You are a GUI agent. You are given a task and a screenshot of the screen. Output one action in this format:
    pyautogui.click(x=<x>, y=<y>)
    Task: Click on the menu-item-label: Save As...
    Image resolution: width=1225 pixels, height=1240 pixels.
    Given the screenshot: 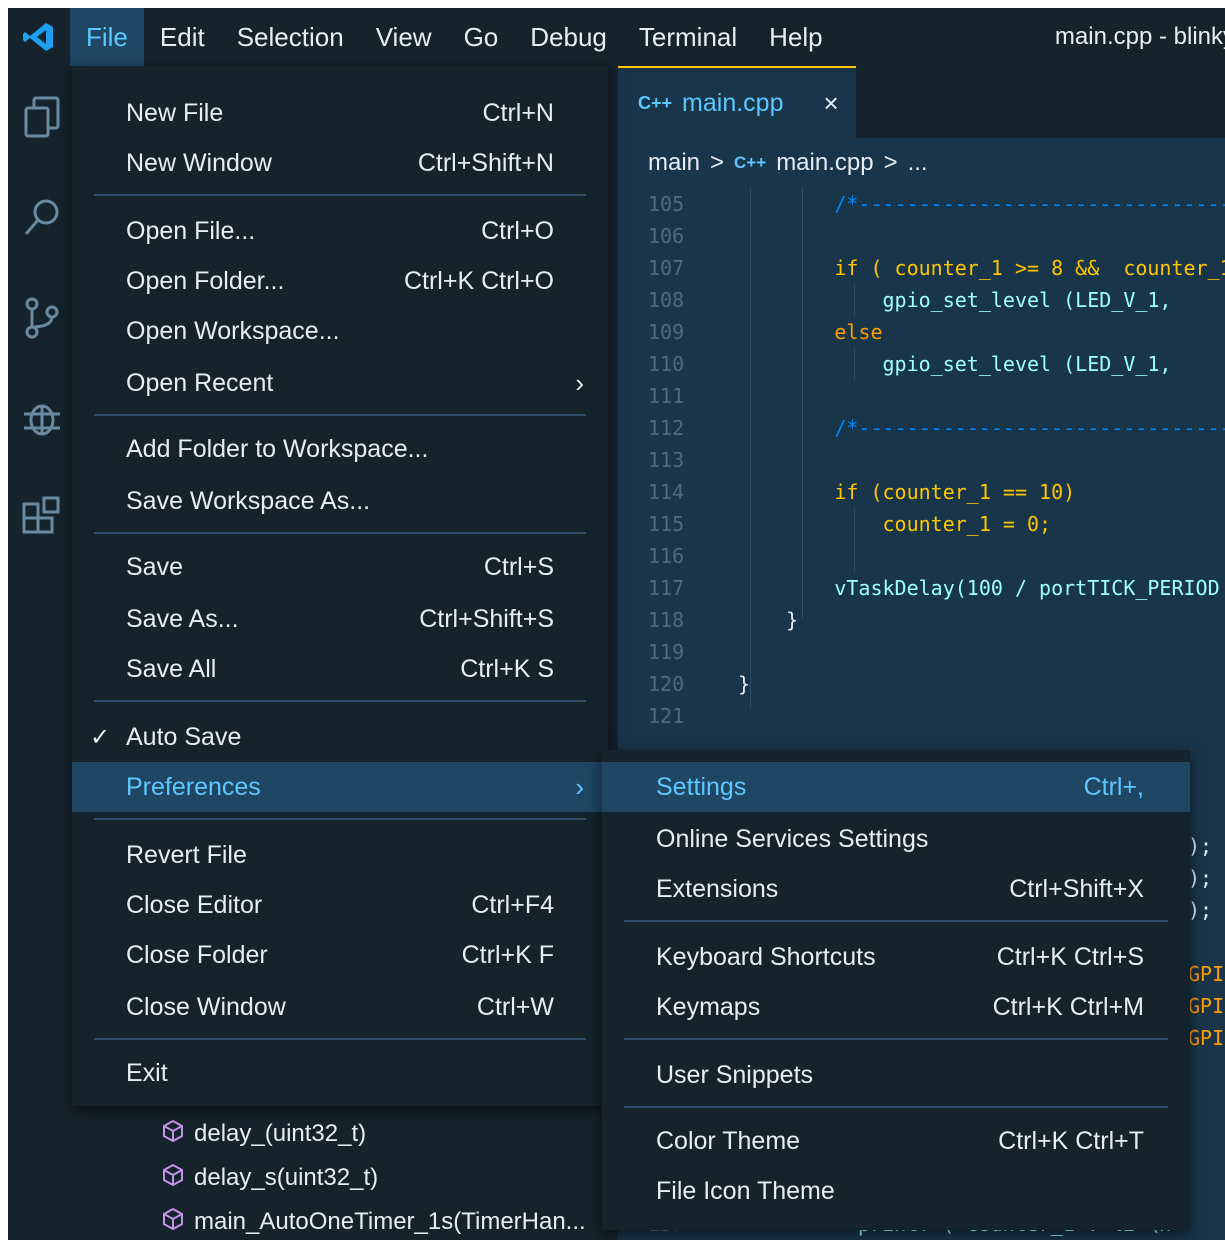 What is the action you would take?
    pyautogui.click(x=182, y=618)
    